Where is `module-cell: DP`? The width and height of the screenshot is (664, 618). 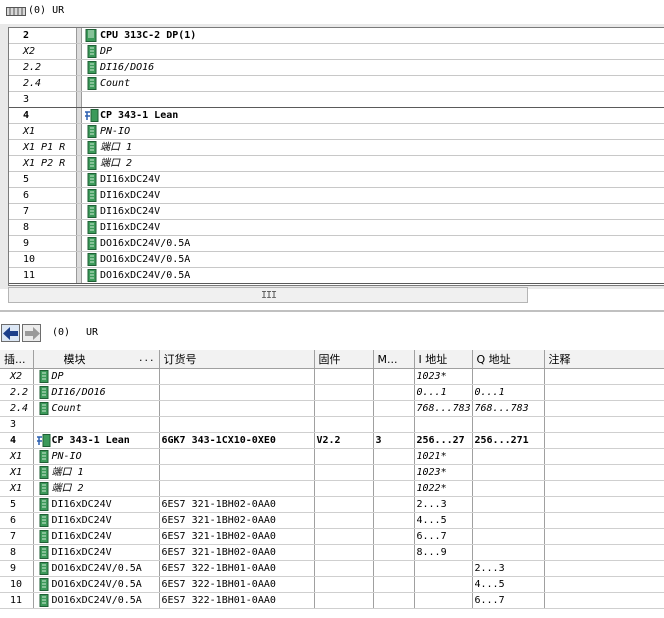 module-cell: DP is located at coordinates (96, 376).